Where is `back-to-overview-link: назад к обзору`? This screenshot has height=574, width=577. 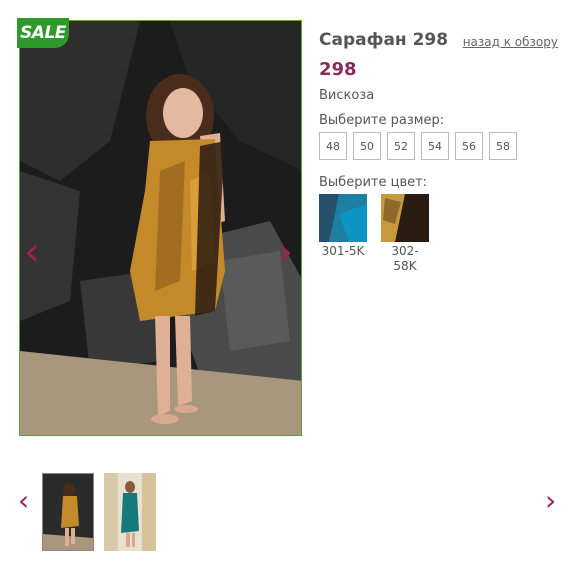
back-to-overview-link: назад к обзору is located at coordinates (510, 42).